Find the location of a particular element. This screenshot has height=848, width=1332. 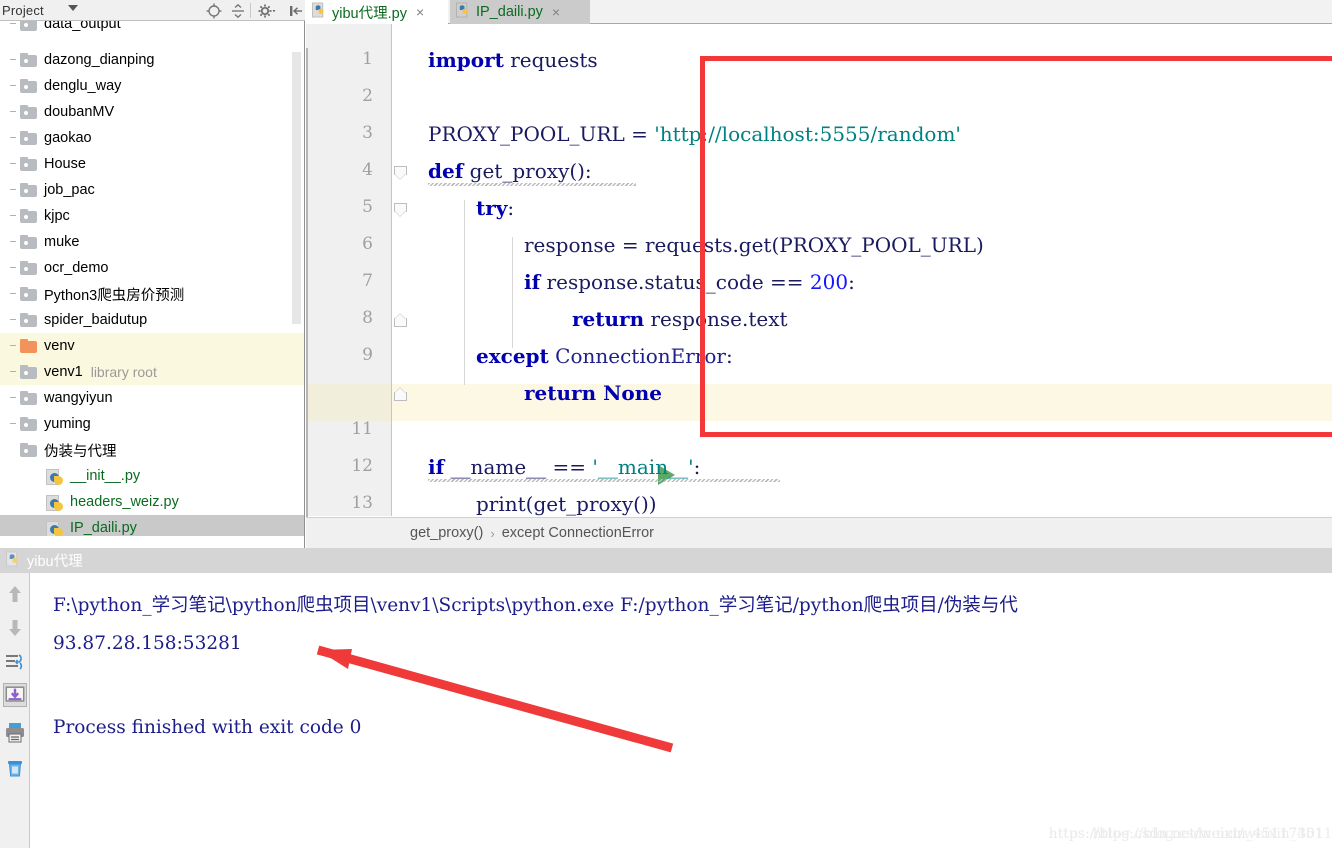

tree-item: venv1 library root is located at coordinates (152, 372).